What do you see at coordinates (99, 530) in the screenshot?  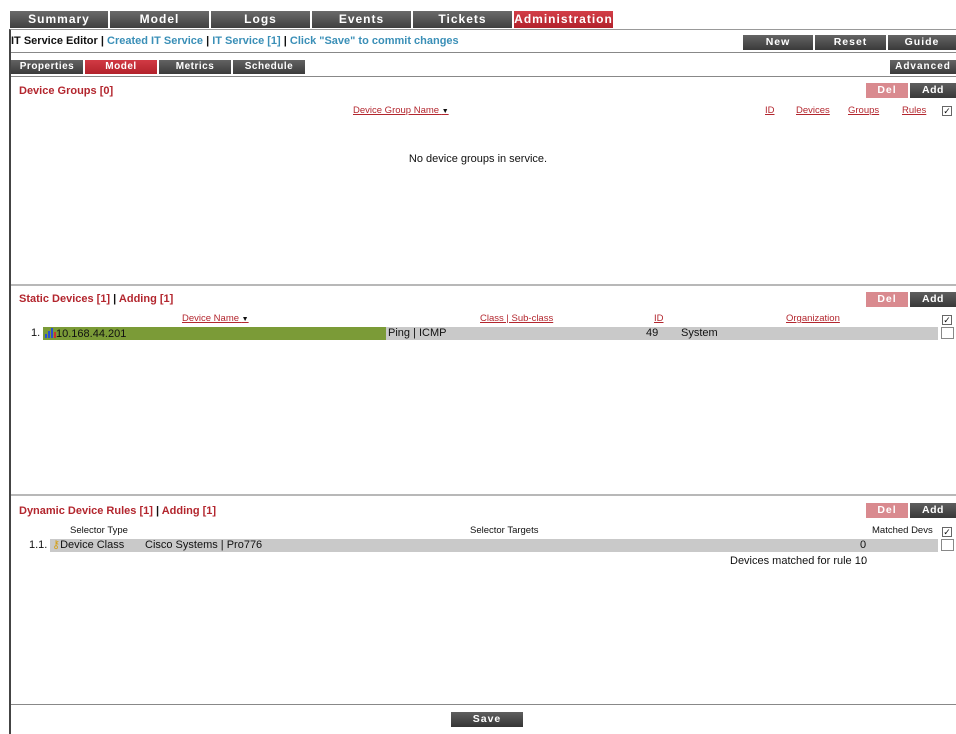 I see `col-selector-type: Selector Type` at bounding box center [99, 530].